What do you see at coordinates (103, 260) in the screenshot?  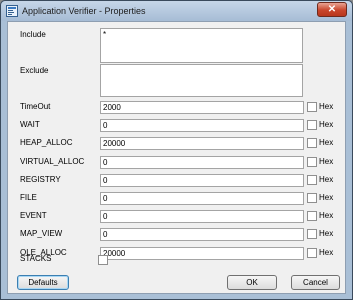 I see `stacks-checkbox` at bounding box center [103, 260].